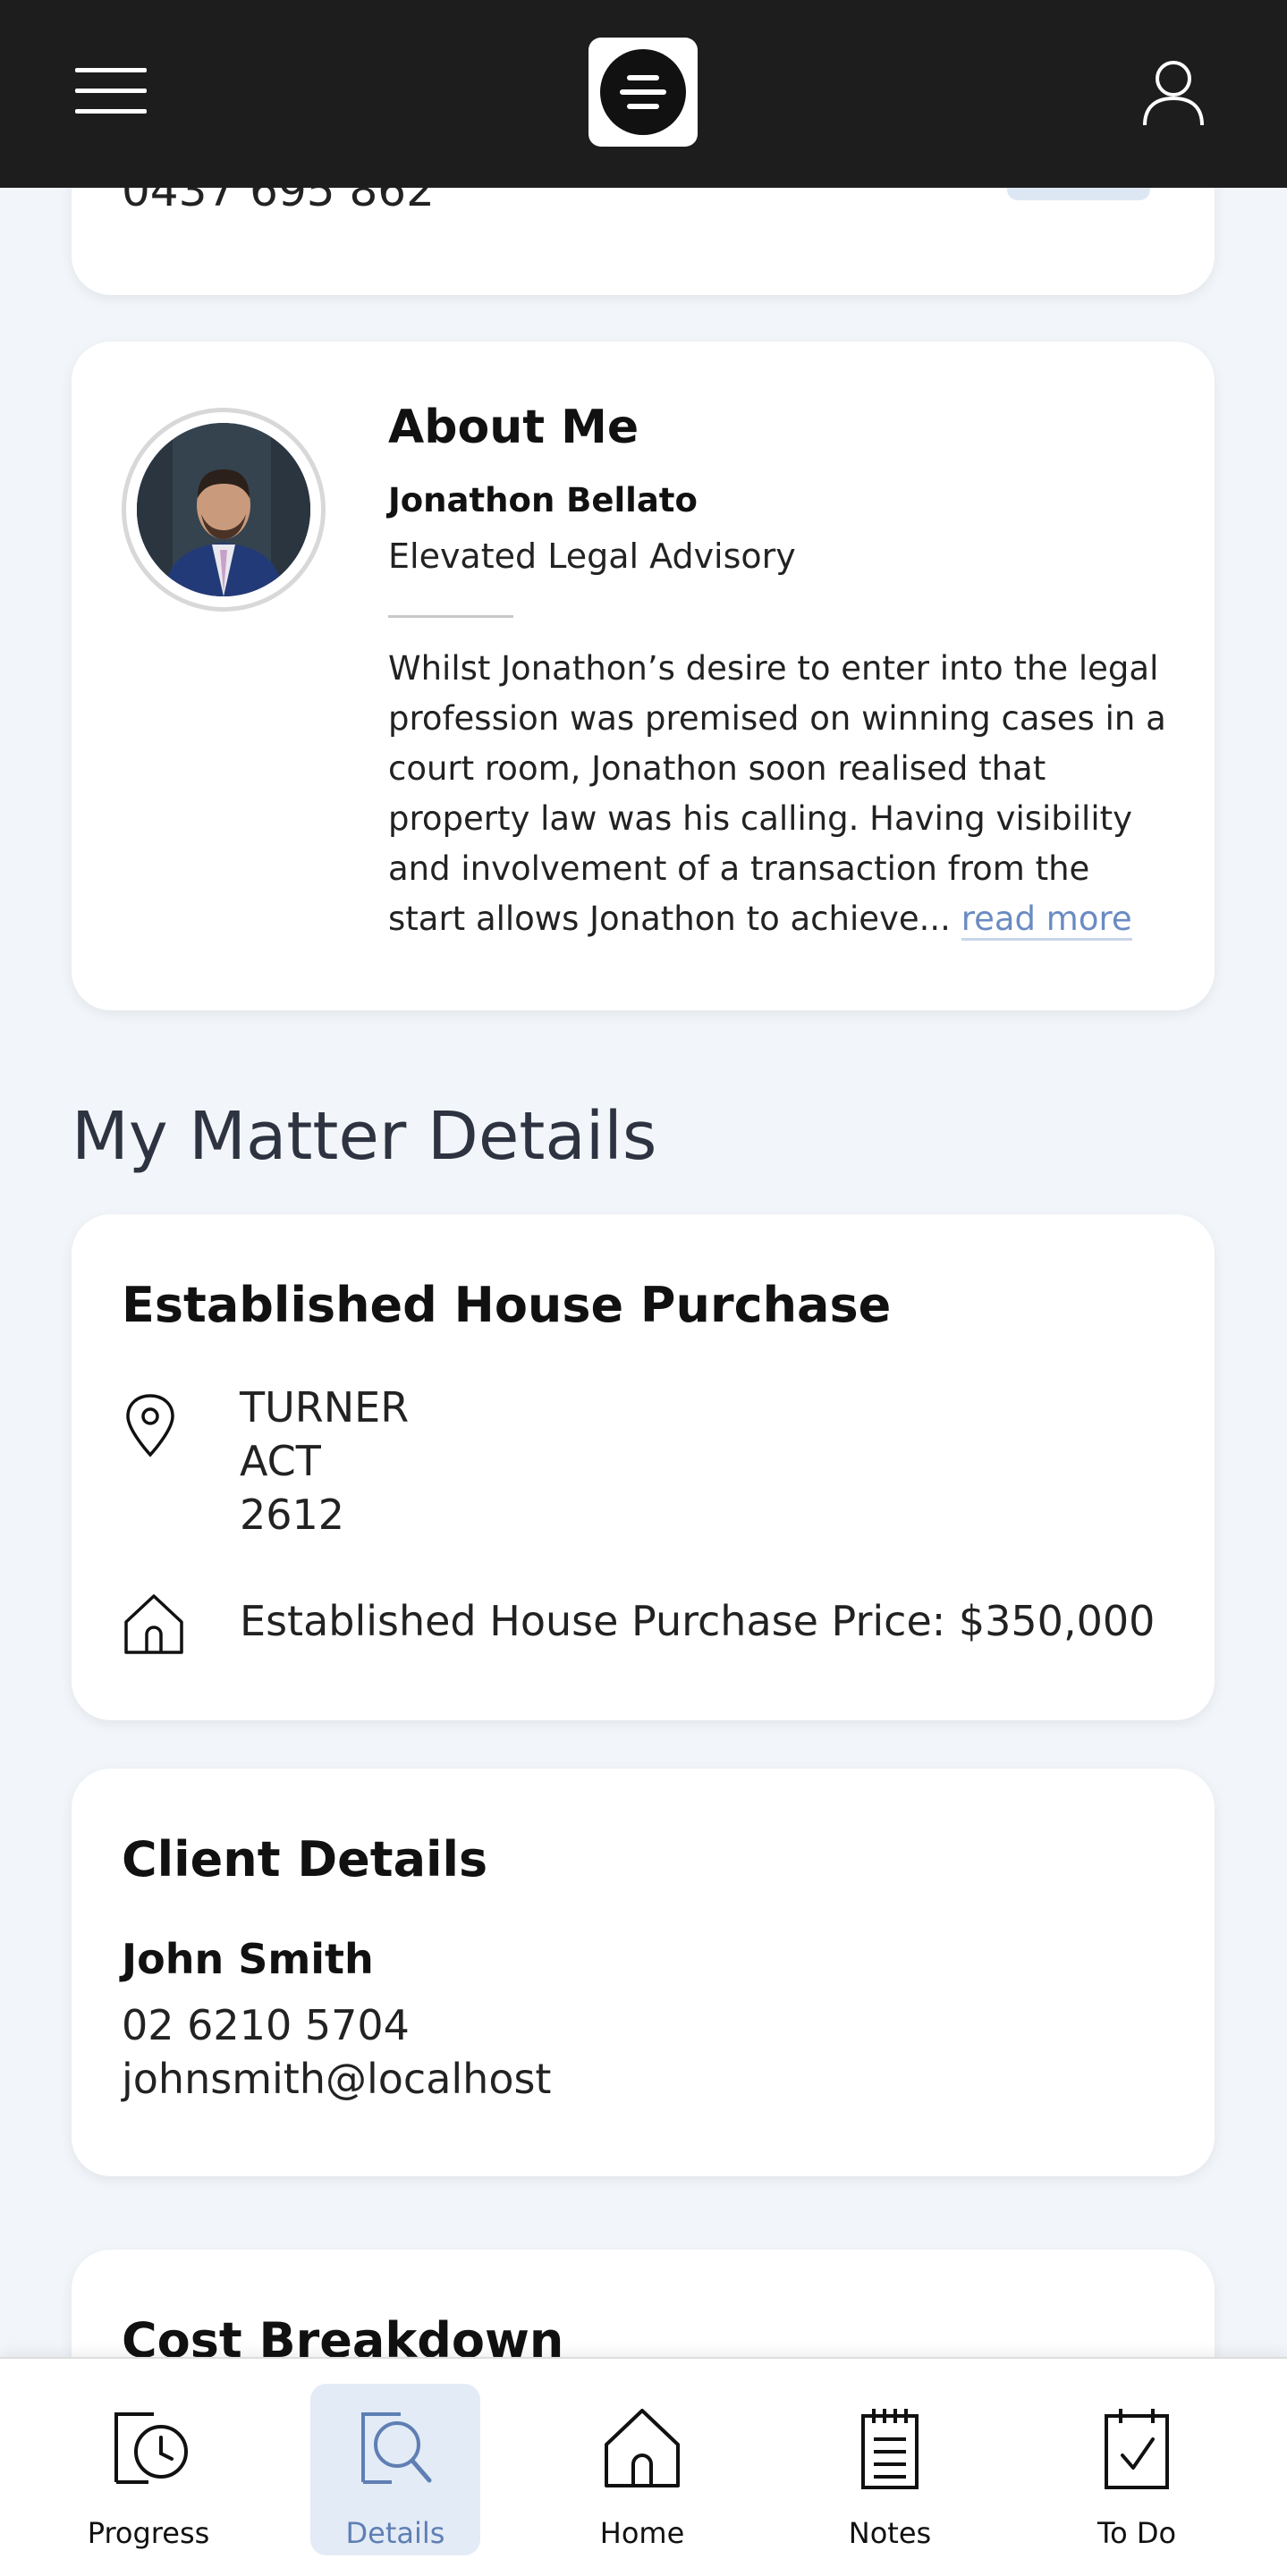  I want to click on client-email: johnsmith@localhost, so click(336, 2079).